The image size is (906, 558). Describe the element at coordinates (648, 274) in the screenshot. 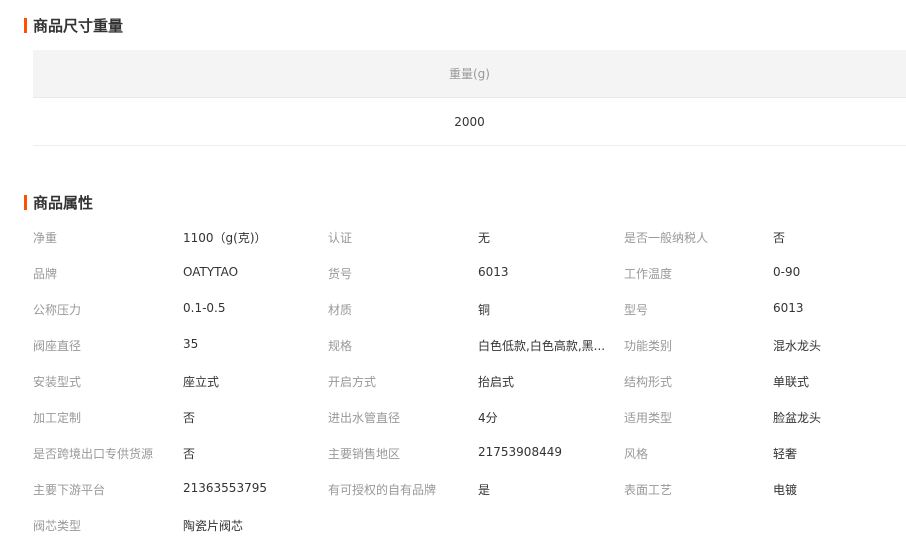

I see `attribute-label: 工作温度` at that location.